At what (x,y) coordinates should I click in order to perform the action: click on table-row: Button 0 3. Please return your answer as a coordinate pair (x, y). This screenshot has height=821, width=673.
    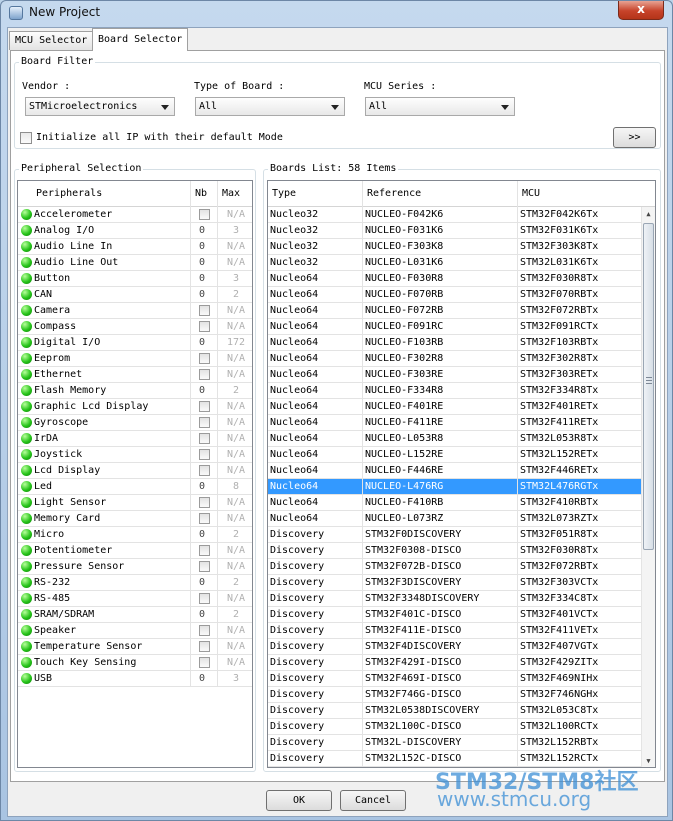
    Looking at the image, I should click on (135, 279).